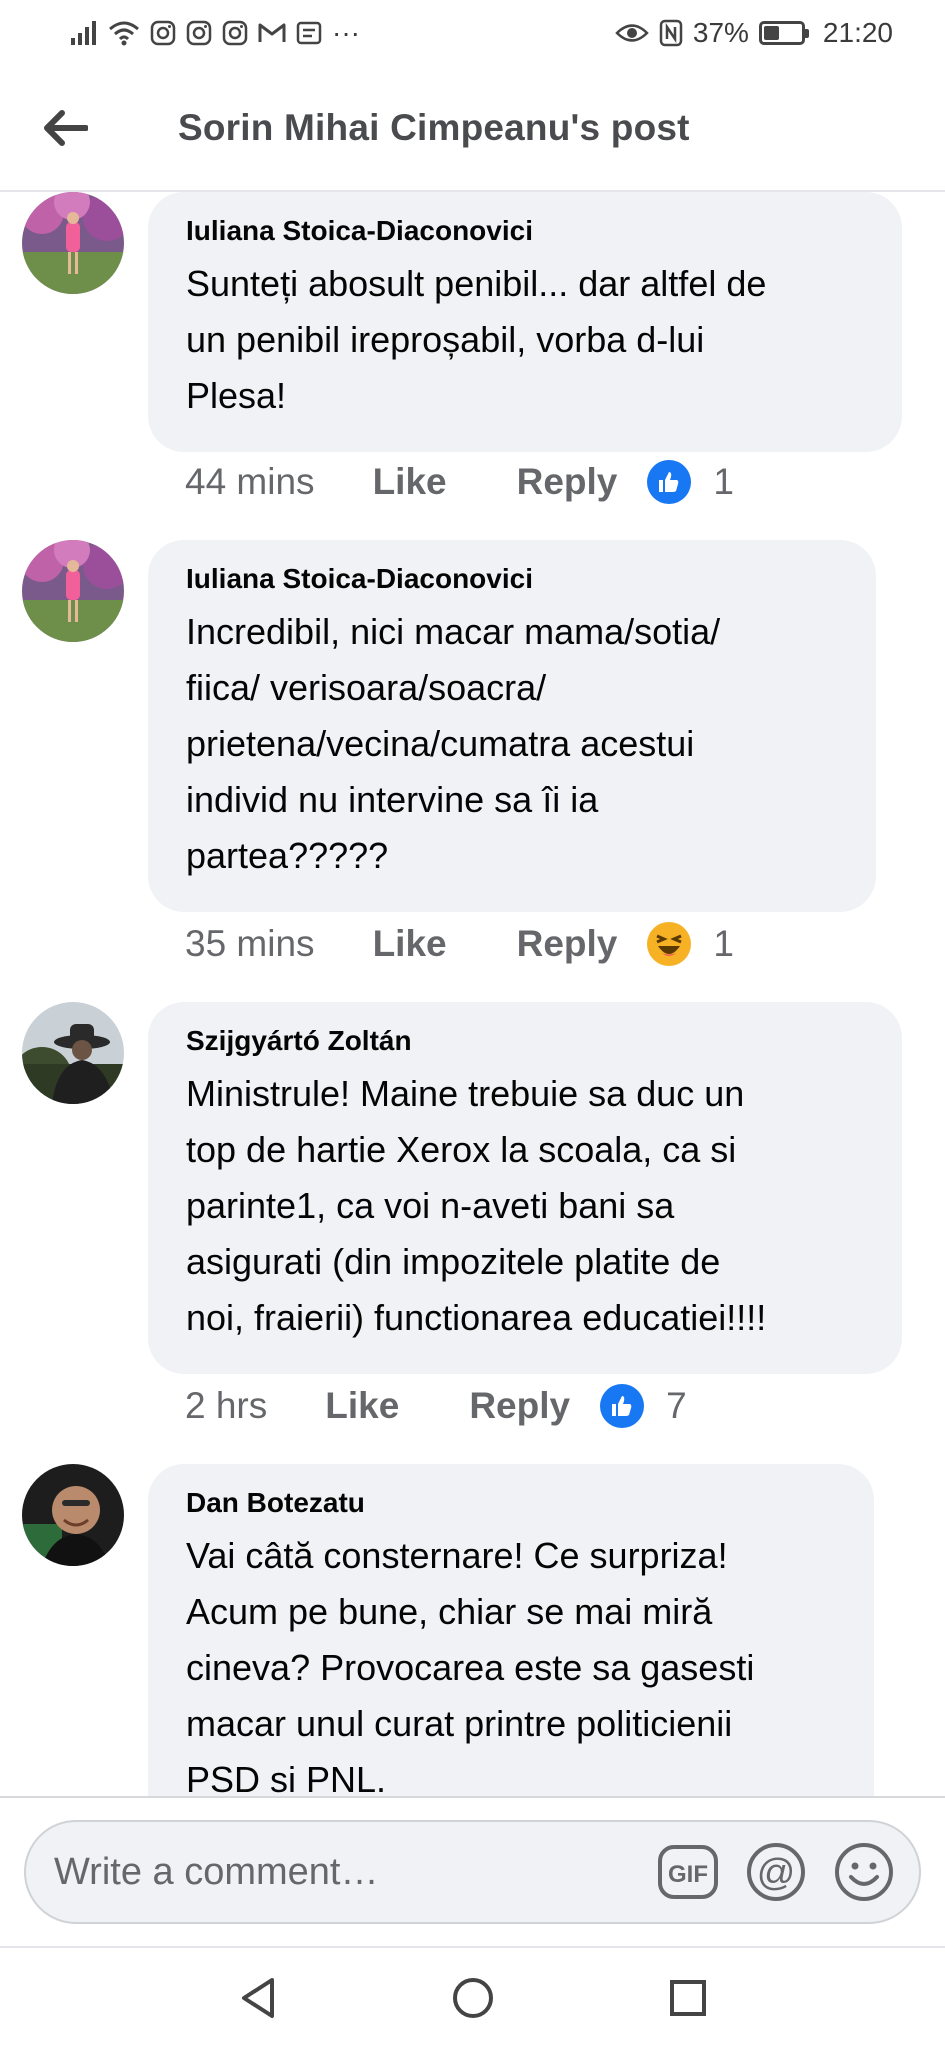  I want to click on nav-back-button, so click(258, 1998).